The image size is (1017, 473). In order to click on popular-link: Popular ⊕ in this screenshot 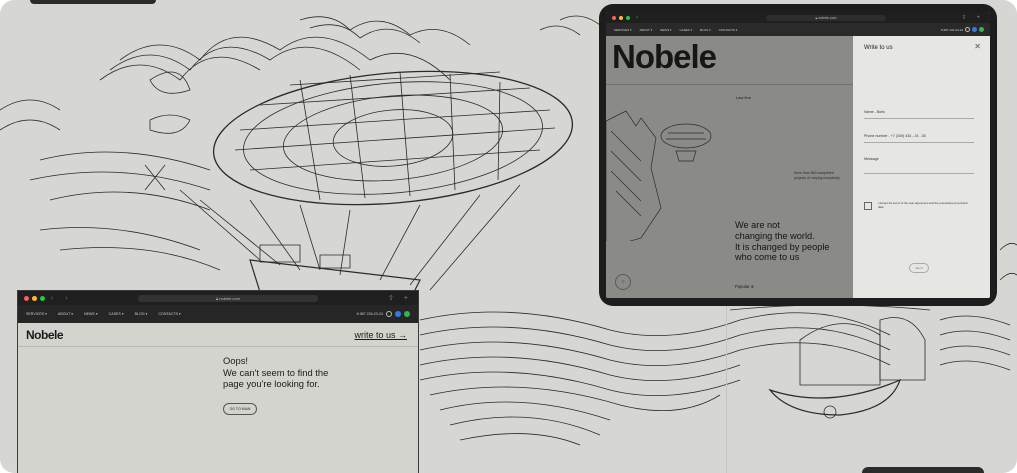, I will do `click(744, 286)`.